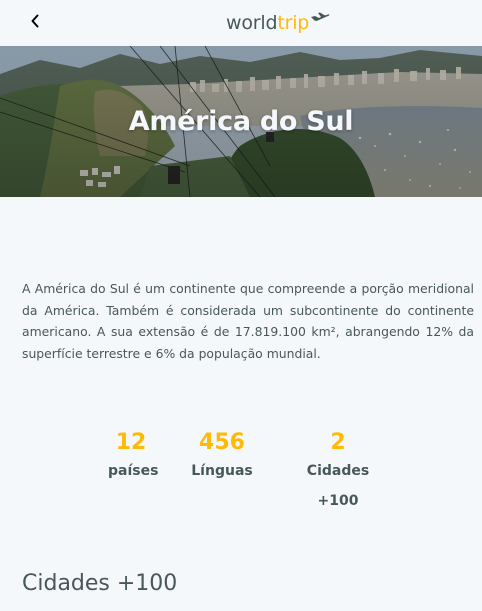 This screenshot has height=611, width=482. I want to click on logo-text-trip: trip, so click(293, 23).